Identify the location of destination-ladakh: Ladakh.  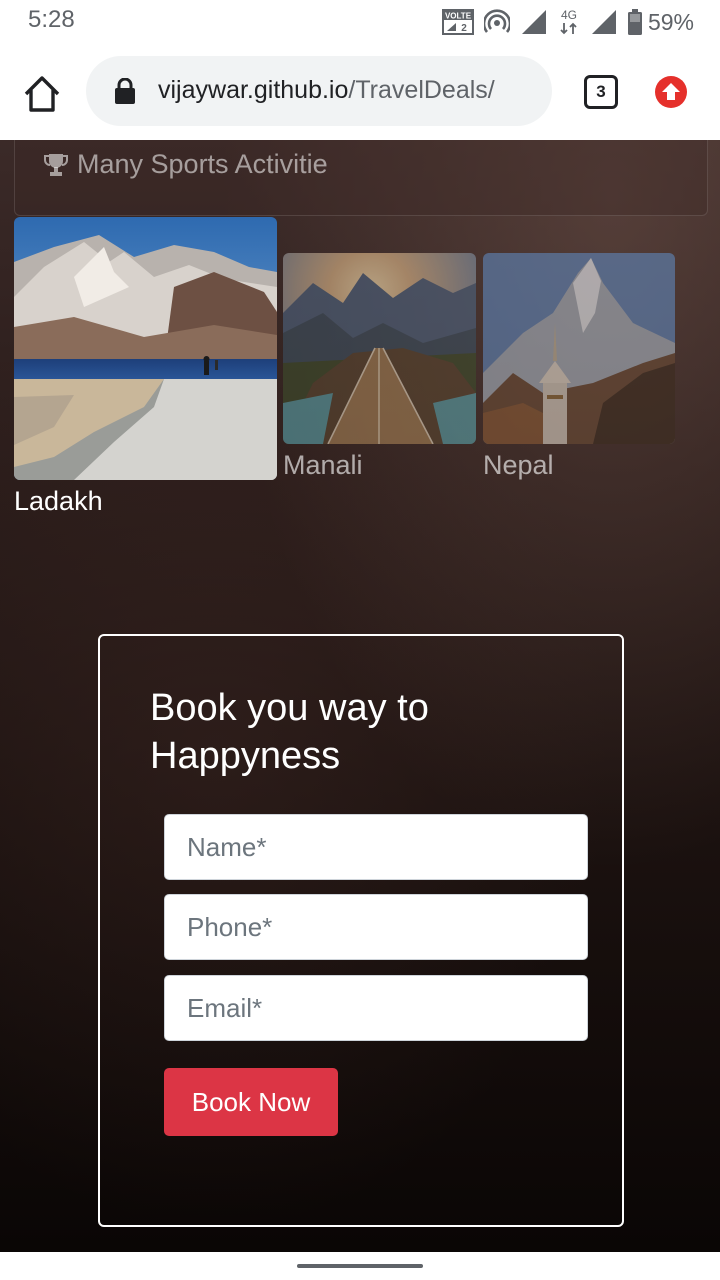
(145, 367).